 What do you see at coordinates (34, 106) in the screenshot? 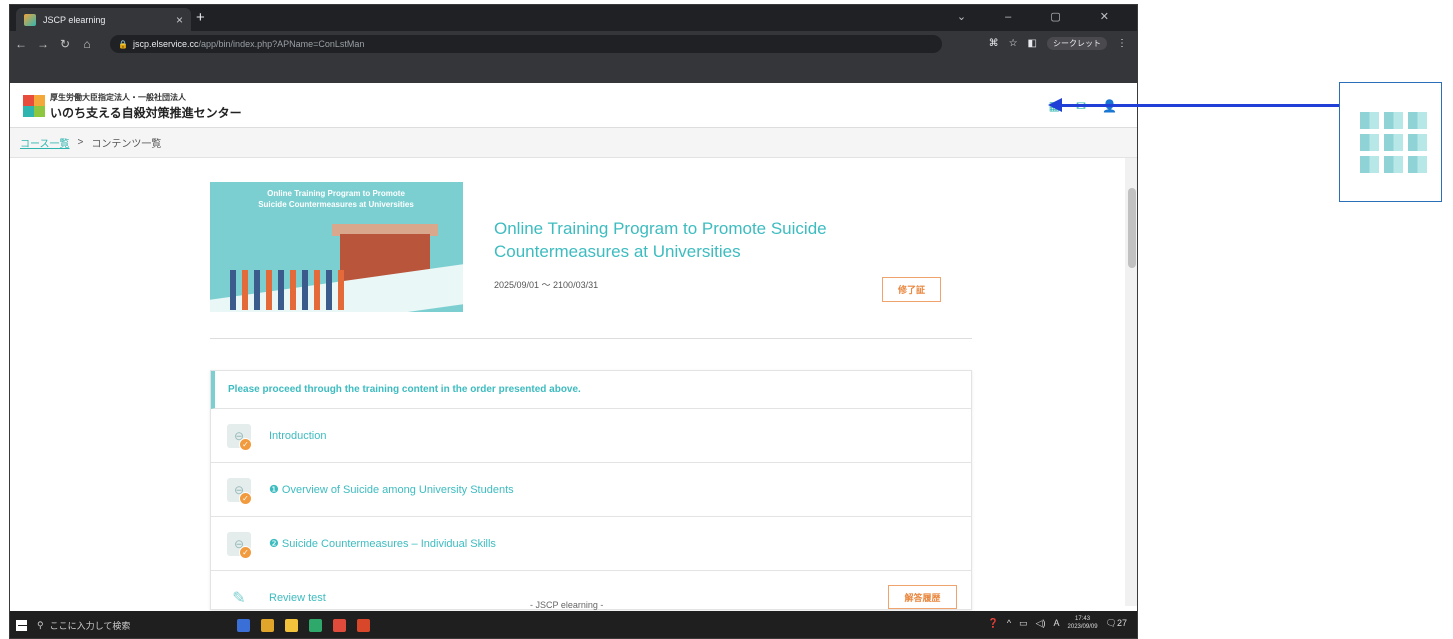
I see `site-logo` at bounding box center [34, 106].